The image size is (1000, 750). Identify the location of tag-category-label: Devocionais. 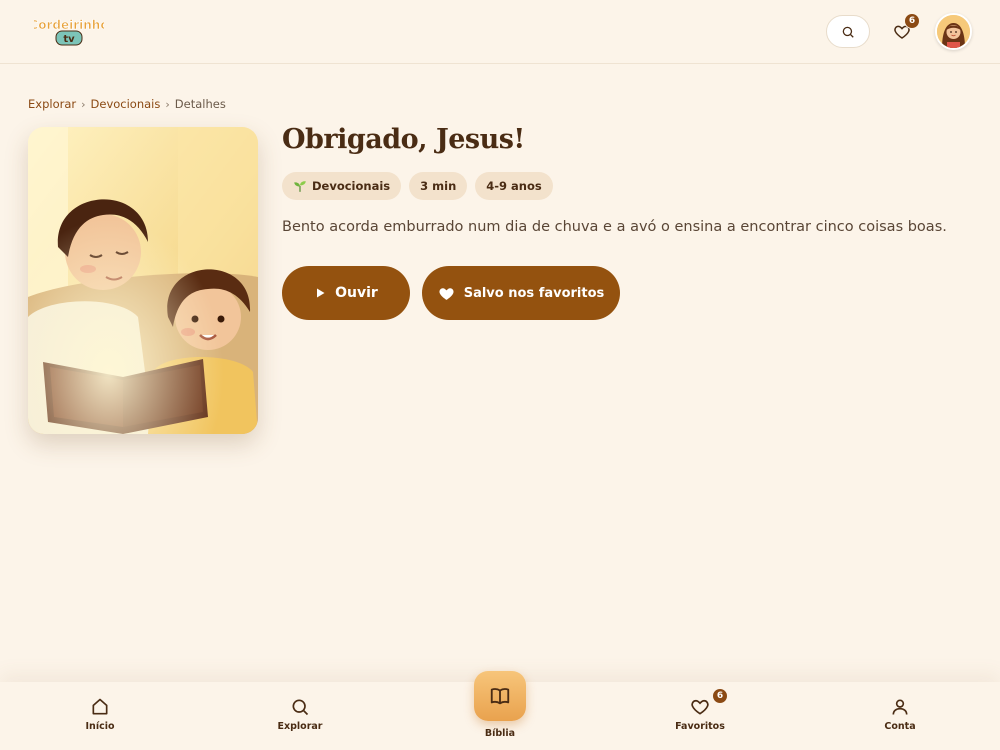
(351, 186).